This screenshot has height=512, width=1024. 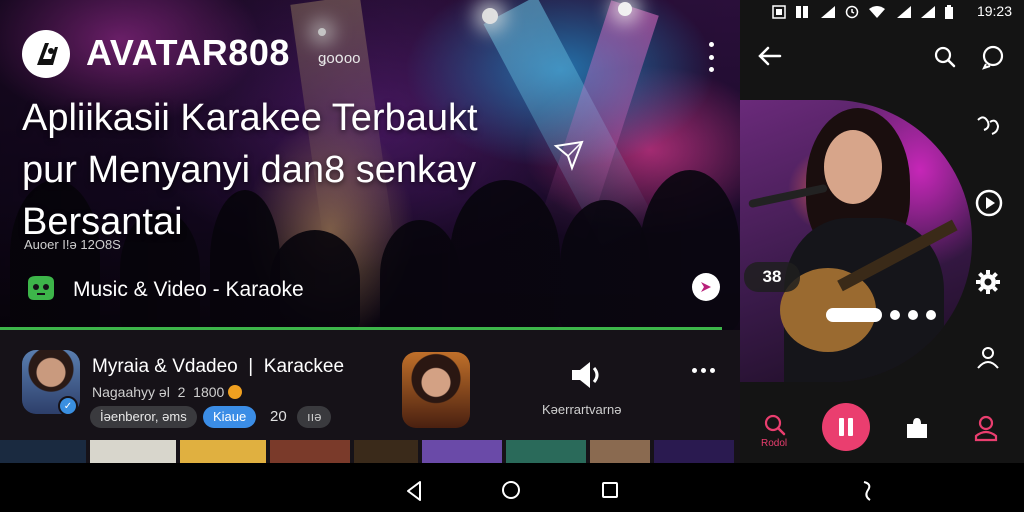 What do you see at coordinates (339, 58) in the screenshot?
I see `brand-subtitle: ǥoօoo` at bounding box center [339, 58].